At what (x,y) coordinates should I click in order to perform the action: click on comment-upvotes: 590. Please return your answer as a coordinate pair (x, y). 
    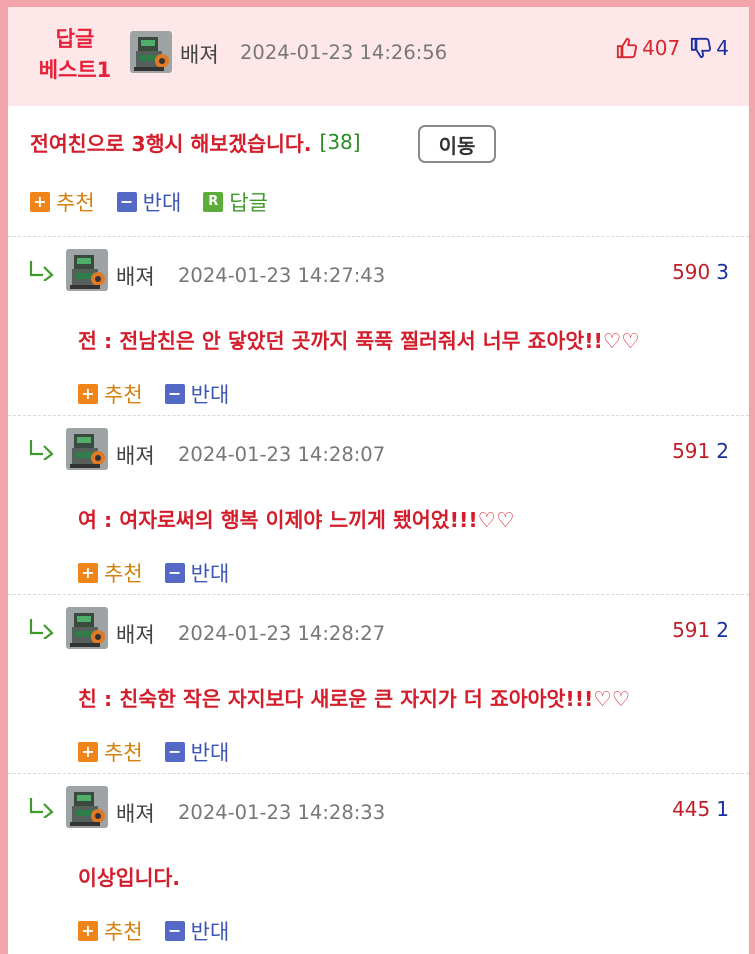
    Looking at the image, I should click on (691, 272).